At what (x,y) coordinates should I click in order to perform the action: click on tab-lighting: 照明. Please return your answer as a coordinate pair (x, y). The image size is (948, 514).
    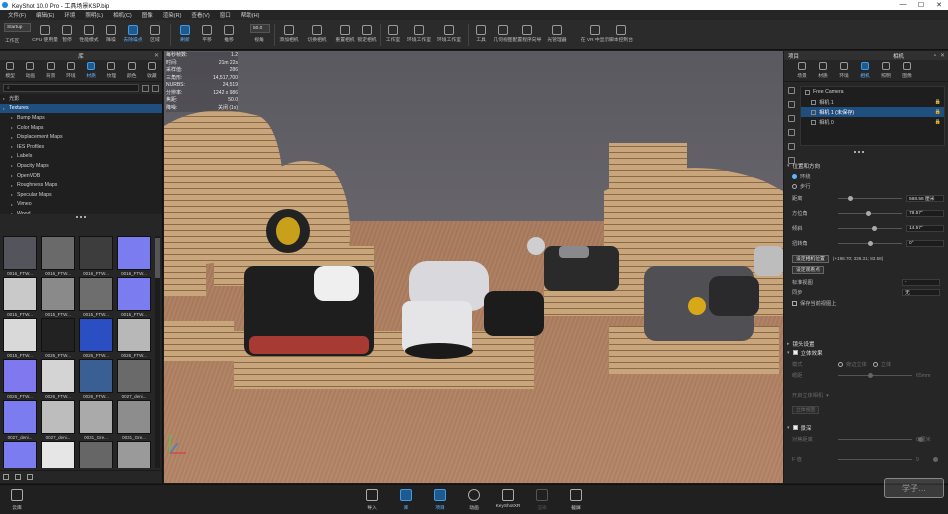
    Looking at the image, I should click on (886, 70).